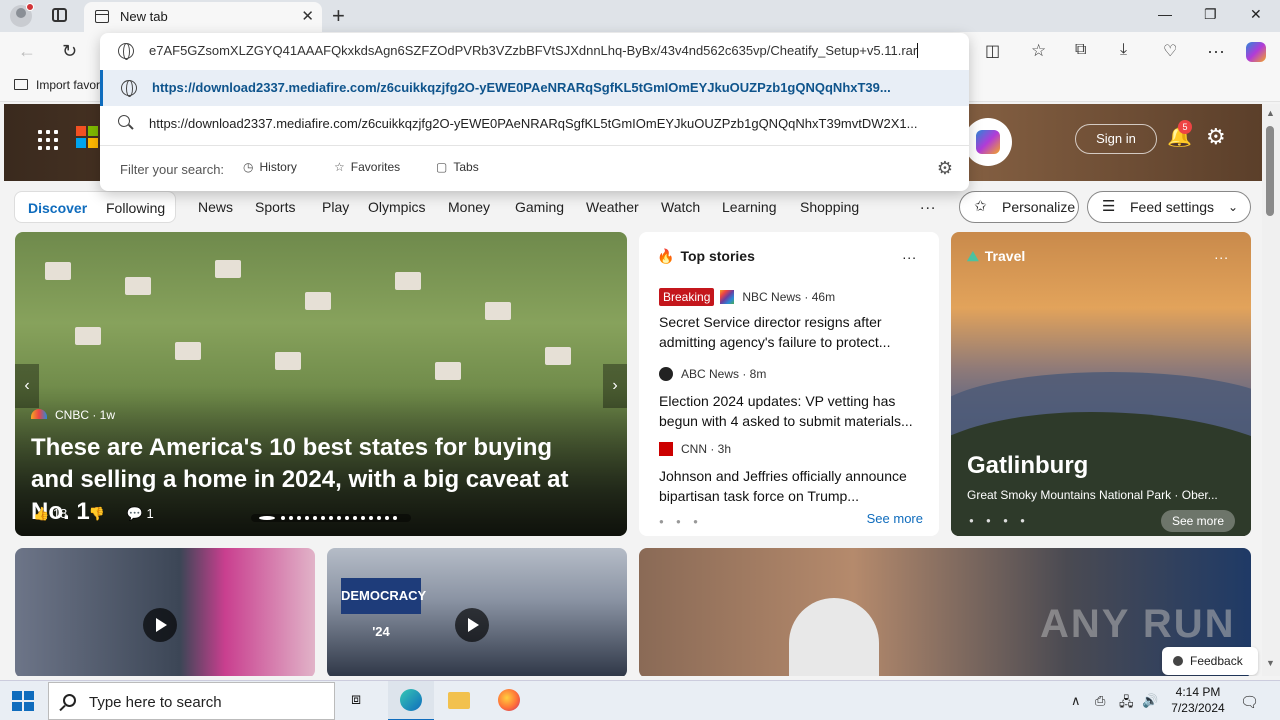 The height and width of the screenshot is (720, 1280). What do you see at coordinates (1270, 171) in the screenshot?
I see `scrollbar-thumb` at bounding box center [1270, 171].